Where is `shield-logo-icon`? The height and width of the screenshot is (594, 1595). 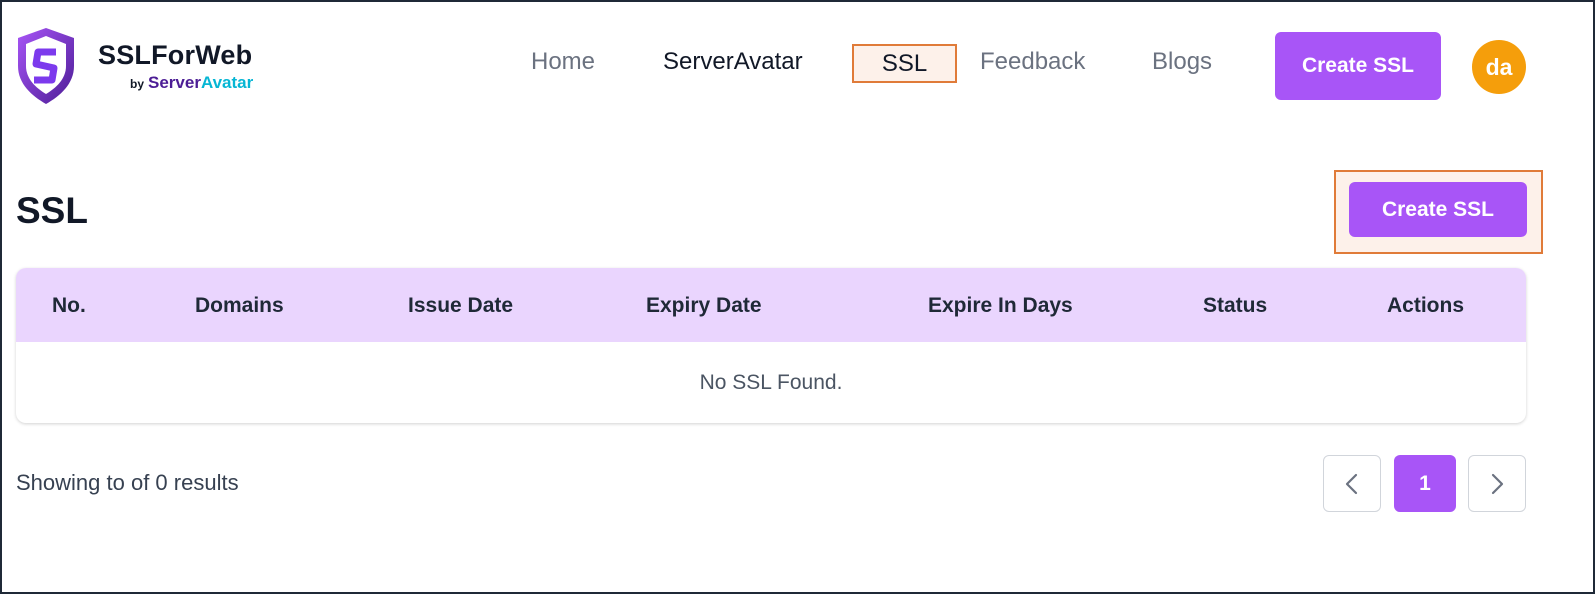 shield-logo-icon is located at coordinates (46, 66).